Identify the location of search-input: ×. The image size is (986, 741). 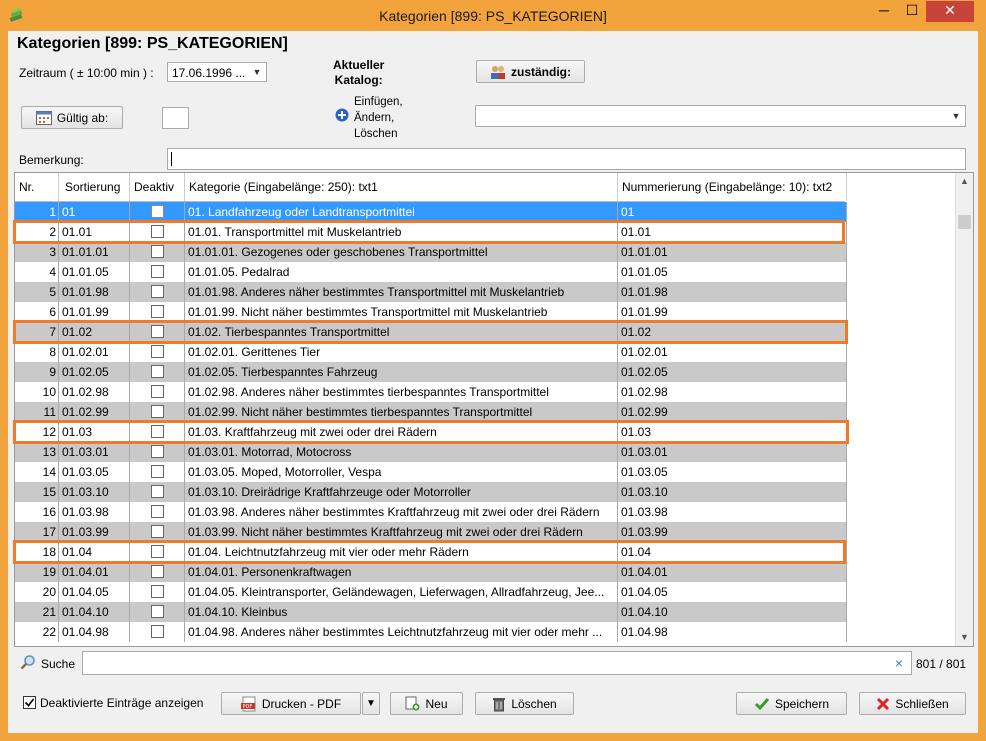
(497, 663).